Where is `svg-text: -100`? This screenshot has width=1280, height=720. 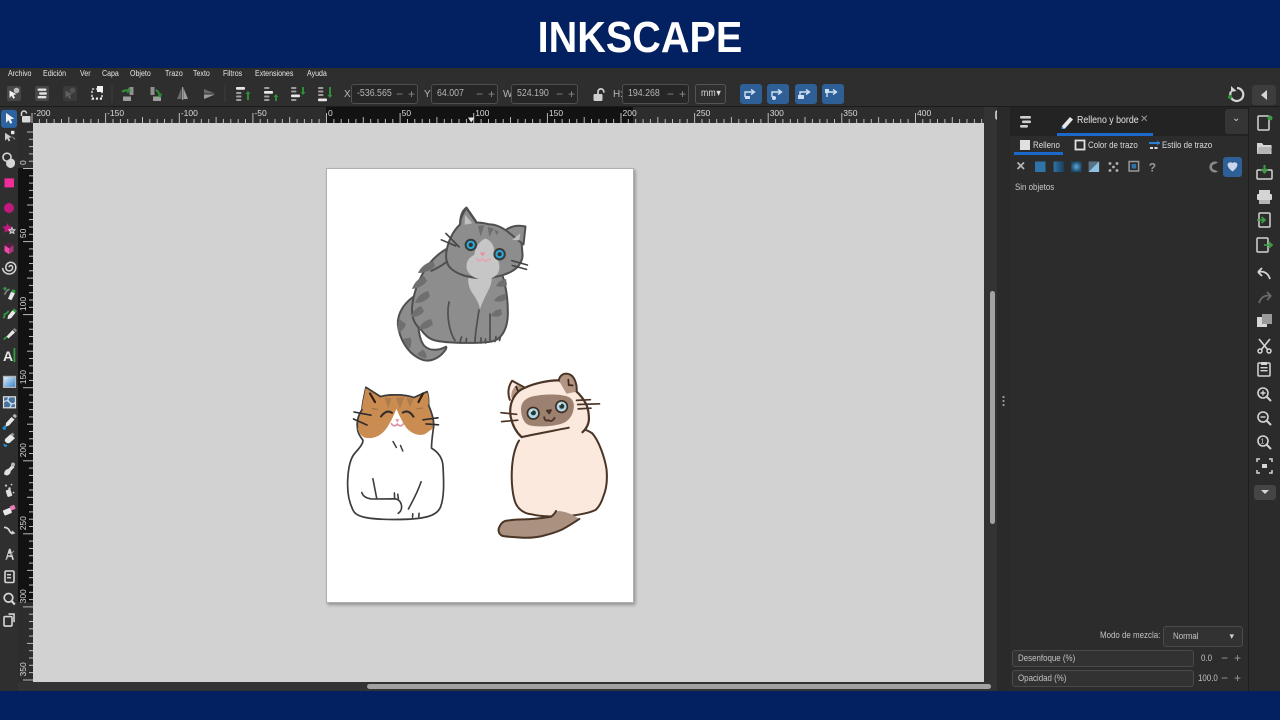
svg-text: -100 is located at coordinates (189, 113).